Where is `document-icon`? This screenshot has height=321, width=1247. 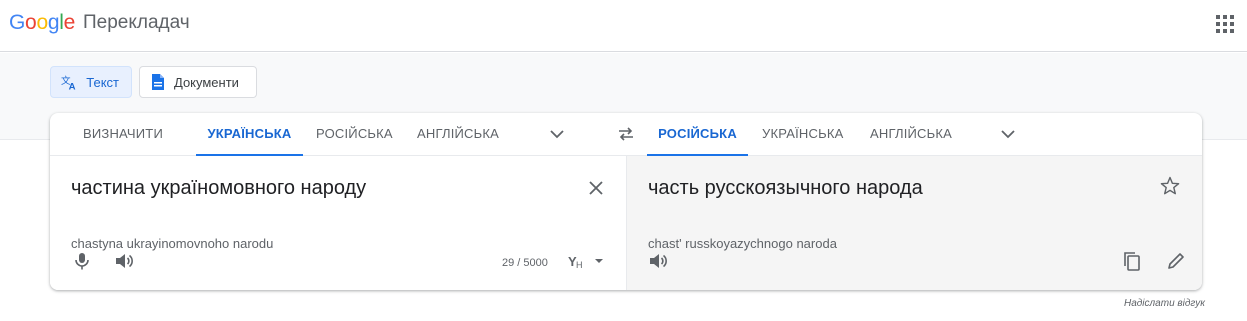 document-icon is located at coordinates (158, 82).